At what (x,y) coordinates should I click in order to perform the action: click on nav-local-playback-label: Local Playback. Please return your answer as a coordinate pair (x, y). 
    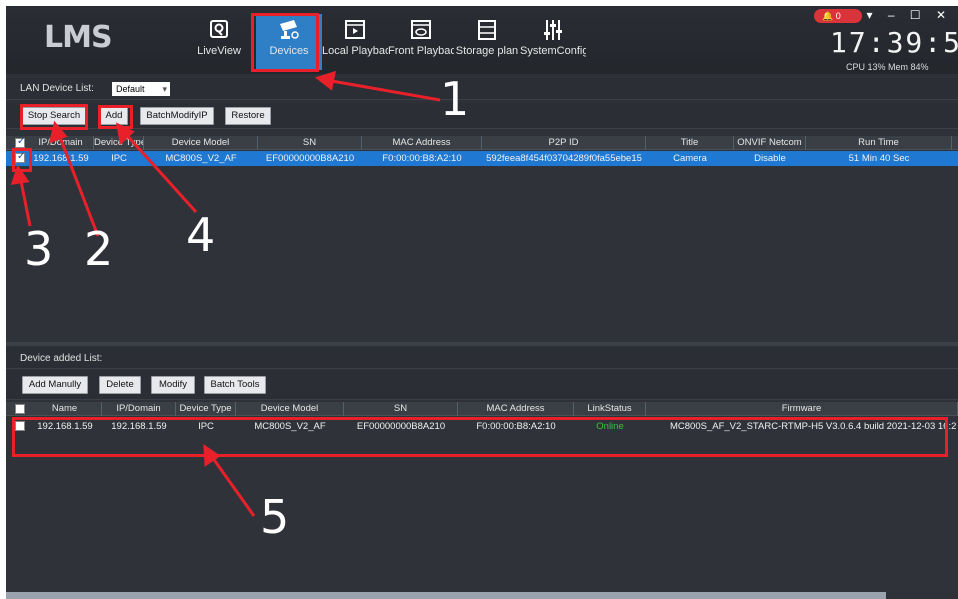
    Looking at the image, I should click on (355, 51).